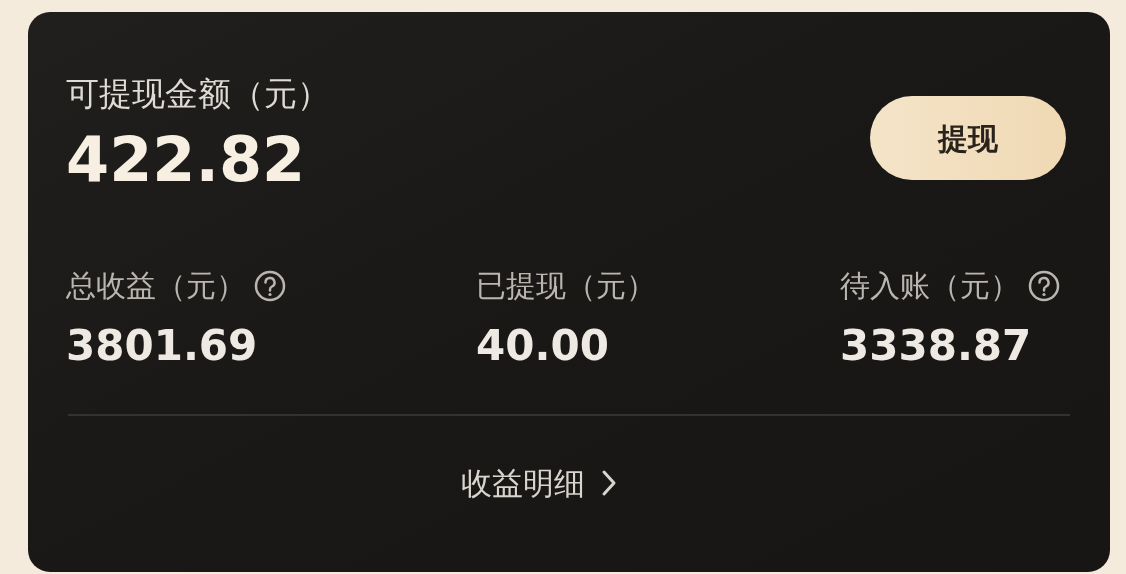  Describe the element at coordinates (968, 138) in the screenshot. I see `withdraw-button: 提现` at that location.